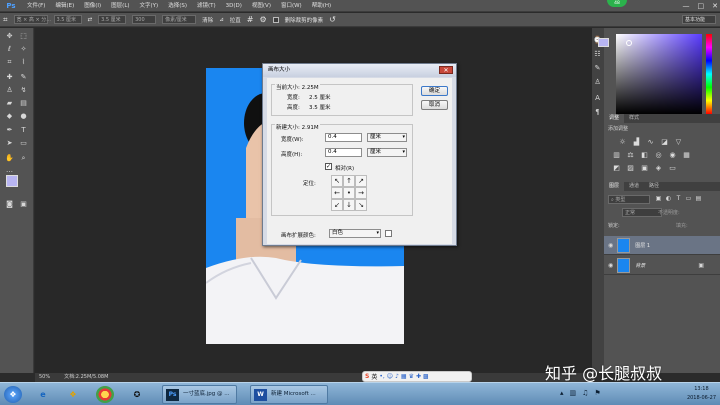 This screenshot has width=720, height=405. What do you see at coordinates (12, 181) in the screenshot?
I see `foreground-color-swatch` at bounding box center [12, 181].